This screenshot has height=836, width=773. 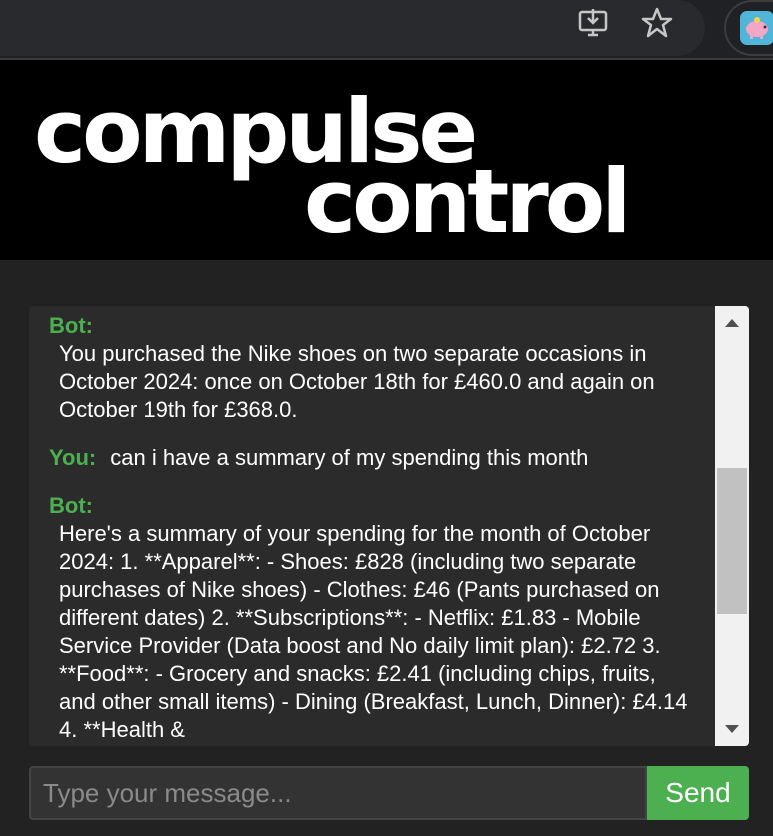 What do you see at coordinates (732, 323) in the screenshot?
I see `scroll-up-arrow-icon` at bounding box center [732, 323].